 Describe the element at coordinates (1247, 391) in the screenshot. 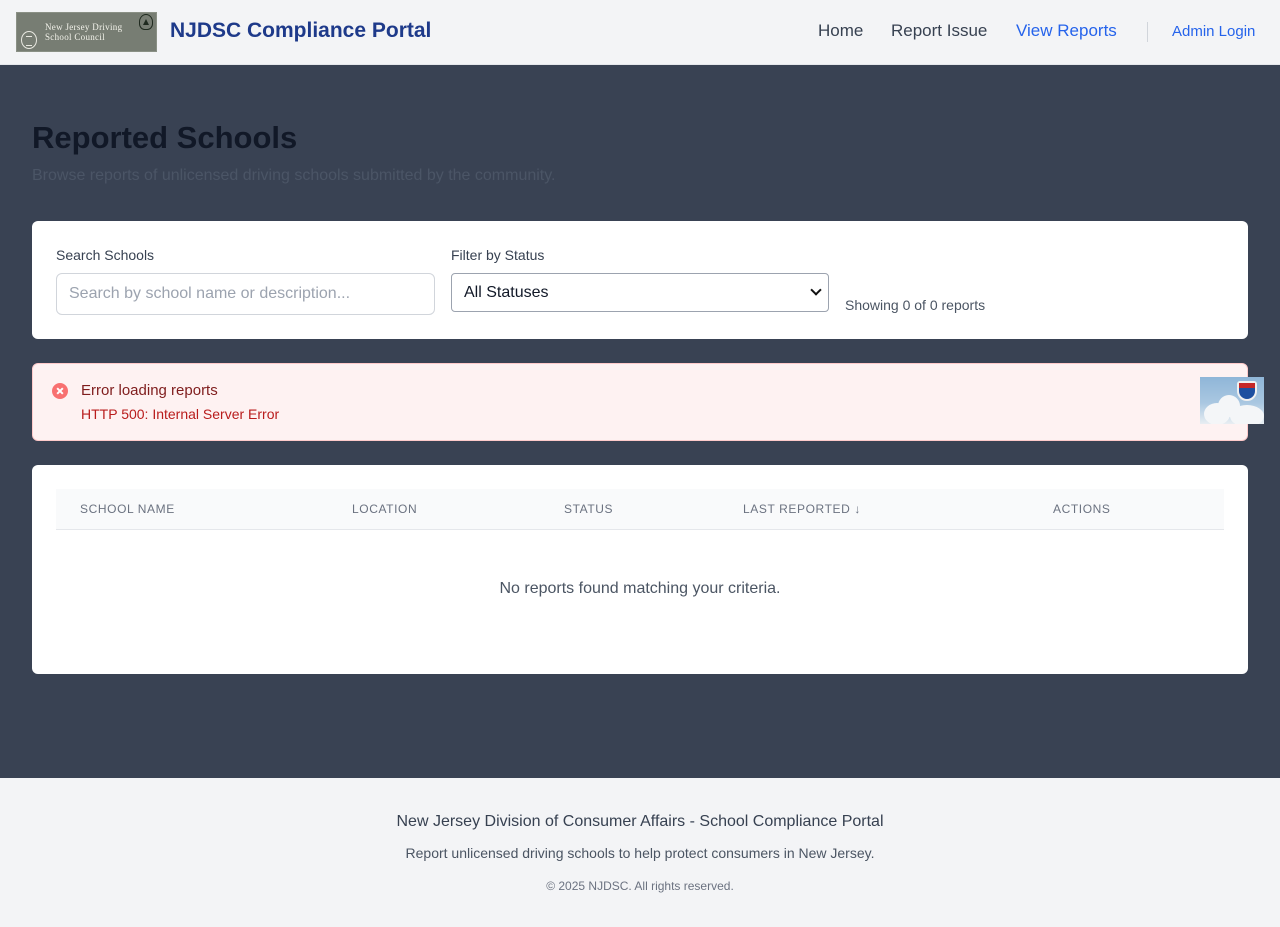

I see `interstate-shield-icon` at that location.